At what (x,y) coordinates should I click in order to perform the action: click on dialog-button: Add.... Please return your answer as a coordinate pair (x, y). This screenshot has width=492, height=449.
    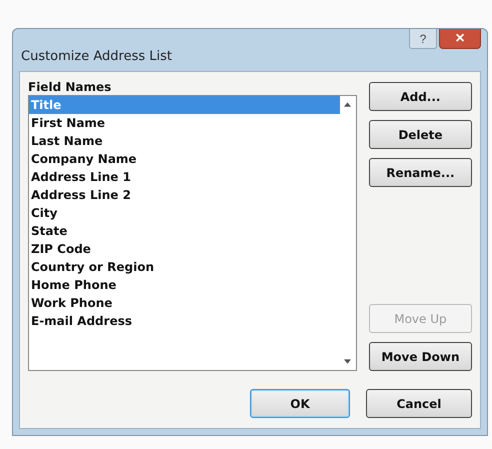
    Looking at the image, I should click on (420, 96).